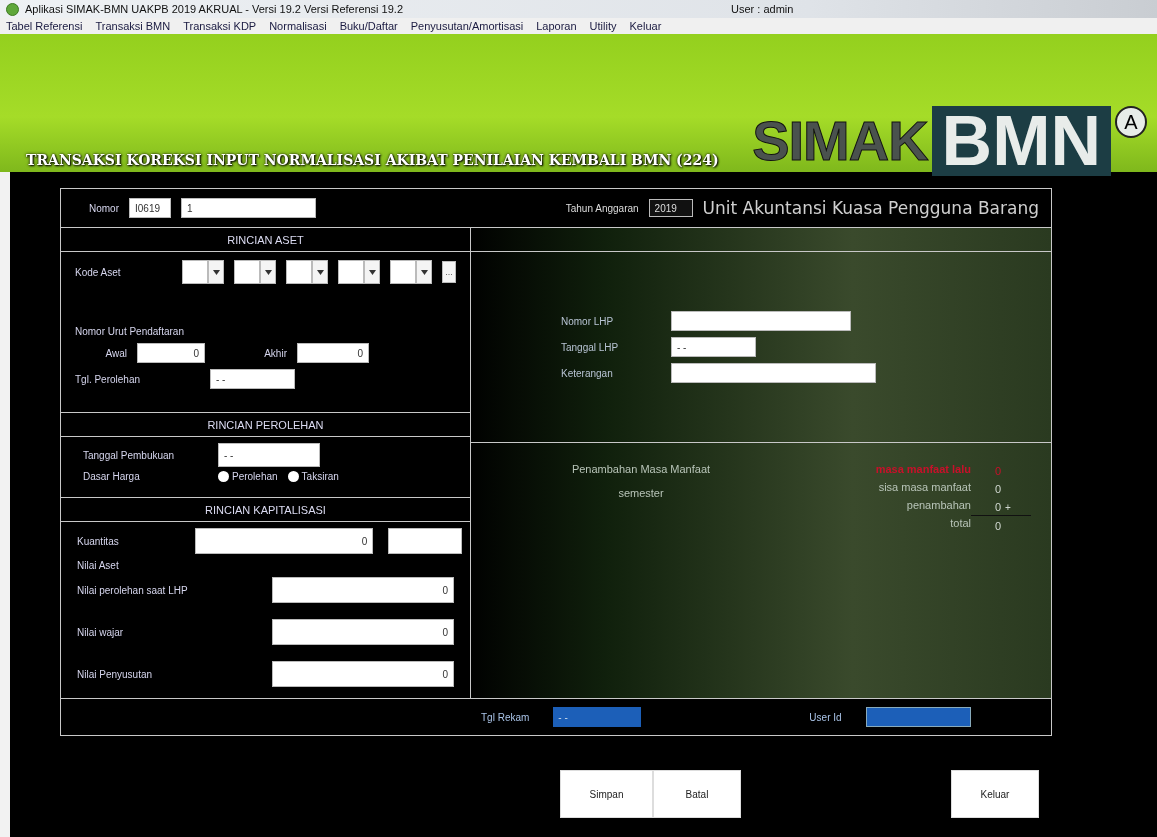 This screenshot has width=1157, height=837. I want to click on section-label: Penambahan Masa Manfaat, so click(641, 469).